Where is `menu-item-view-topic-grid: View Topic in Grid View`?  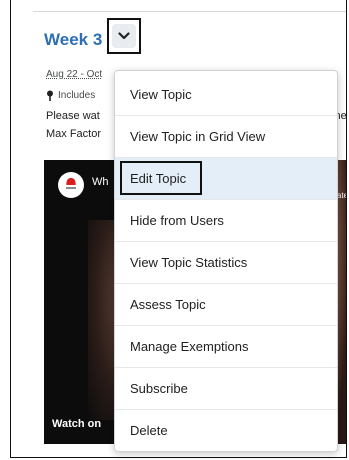
menu-item-view-topic-grid: View Topic in Grid View is located at coordinates (226, 136).